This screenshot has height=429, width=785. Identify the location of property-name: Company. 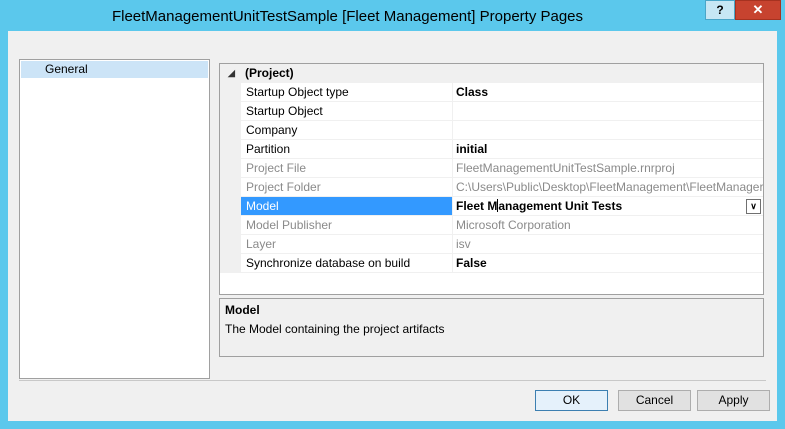
(347, 130).